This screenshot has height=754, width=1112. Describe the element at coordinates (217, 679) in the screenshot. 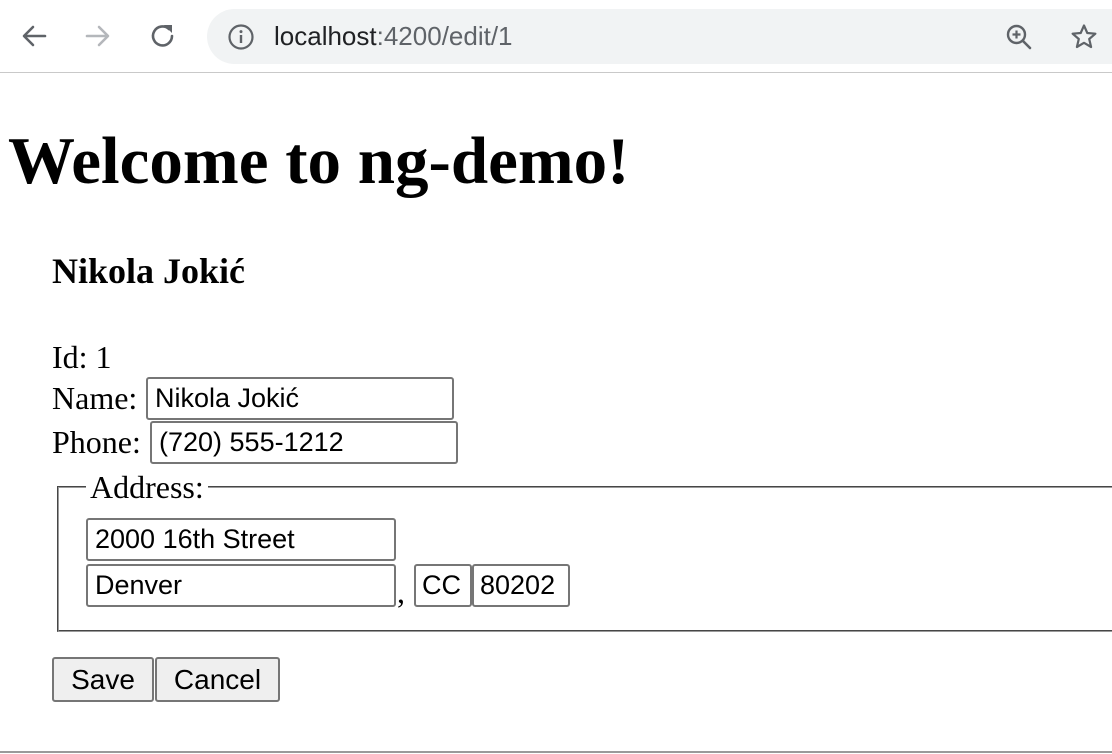

I see `cancel-button: Cancel` at that location.